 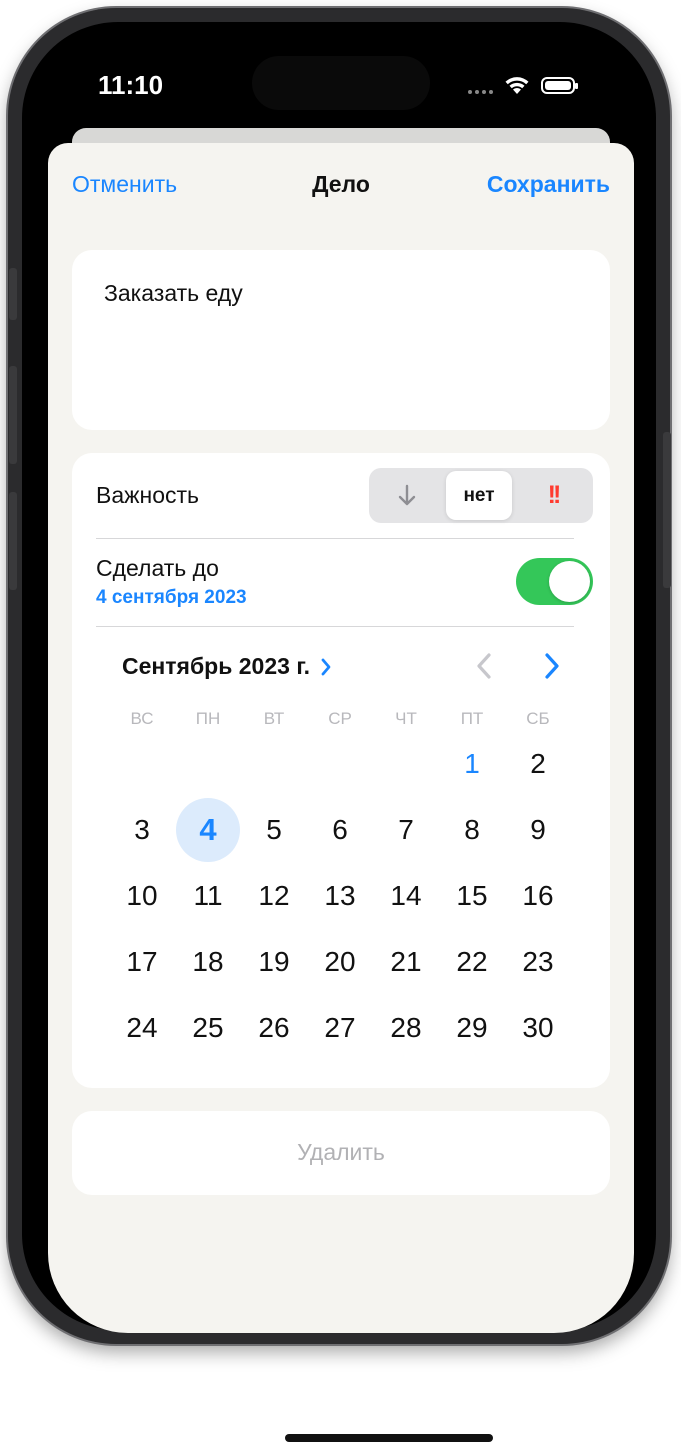 I want to click on navigation-bar: Отменить Дело Сохранить, so click(x=341, y=186).